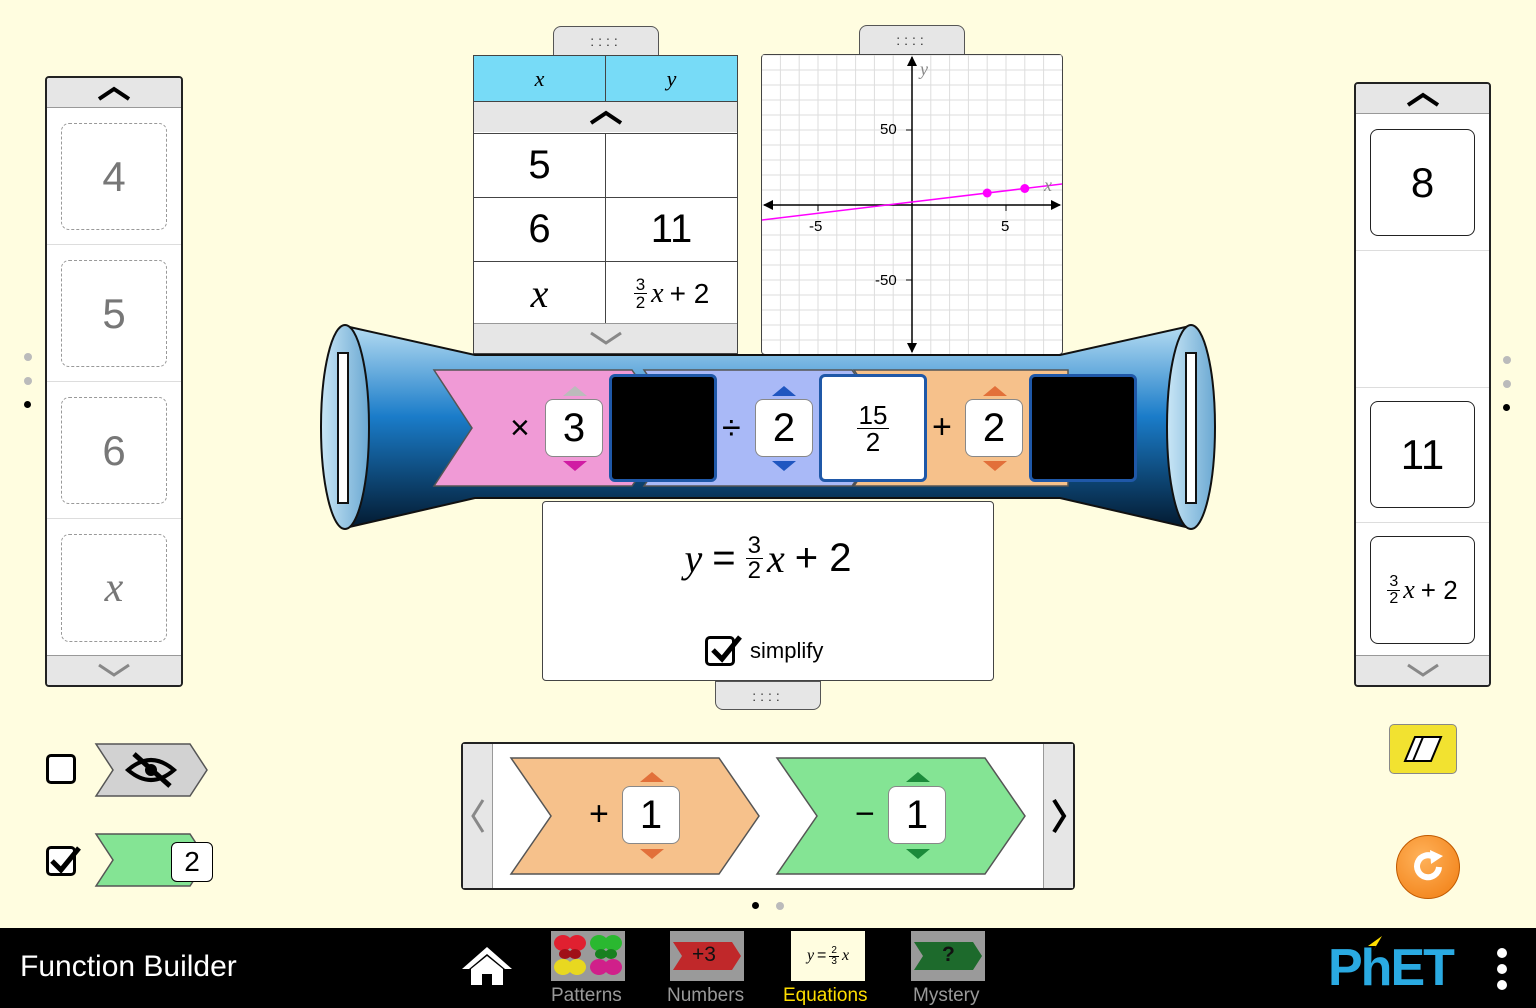  Describe the element at coordinates (657, 293) in the screenshot. I see `variable: x` at that location.